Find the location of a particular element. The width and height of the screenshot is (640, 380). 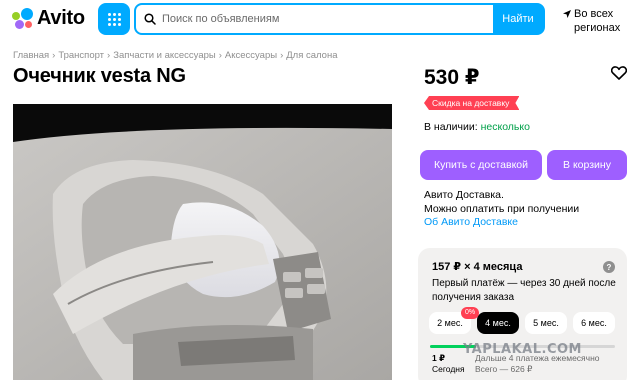

discount-badge: Скидка на доставку is located at coordinates (471, 103).